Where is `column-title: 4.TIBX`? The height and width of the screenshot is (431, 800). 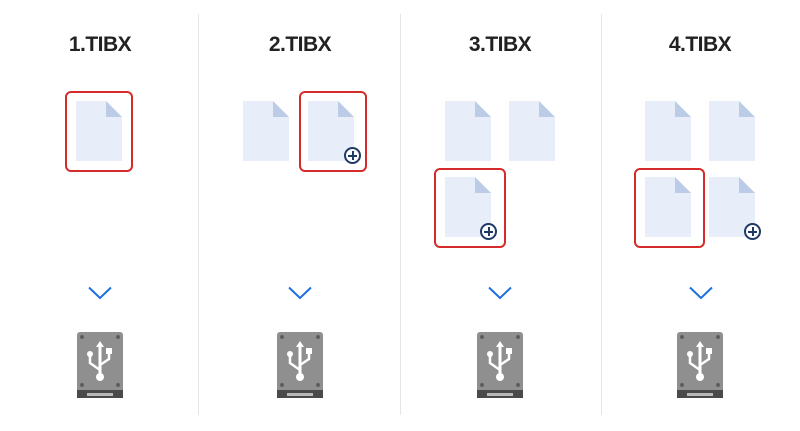 column-title: 4.TIBX is located at coordinates (700, 44).